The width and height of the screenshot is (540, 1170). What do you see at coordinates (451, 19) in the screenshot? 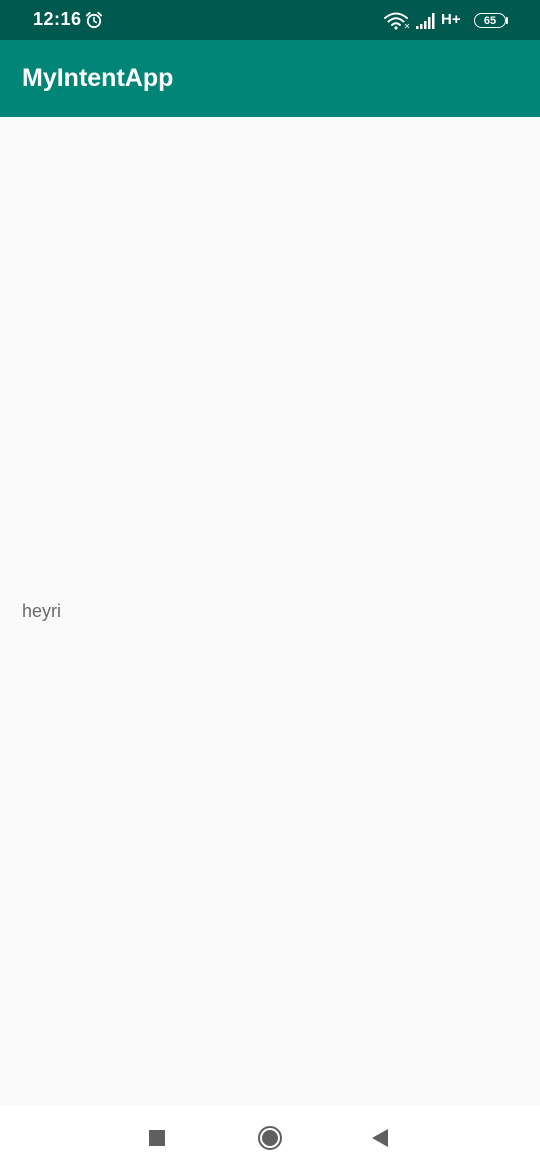
I see `network-type-label: H+` at bounding box center [451, 19].